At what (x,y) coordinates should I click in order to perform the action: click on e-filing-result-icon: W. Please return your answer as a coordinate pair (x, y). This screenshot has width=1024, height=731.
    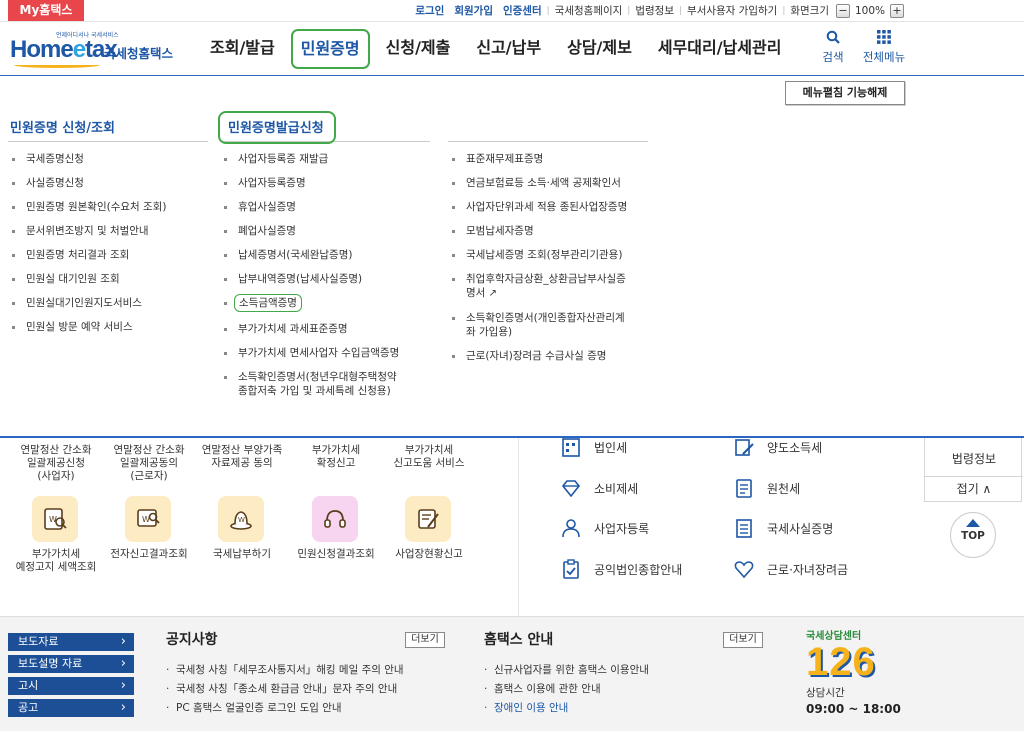
    Looking at the image, I should click on (148, 519).